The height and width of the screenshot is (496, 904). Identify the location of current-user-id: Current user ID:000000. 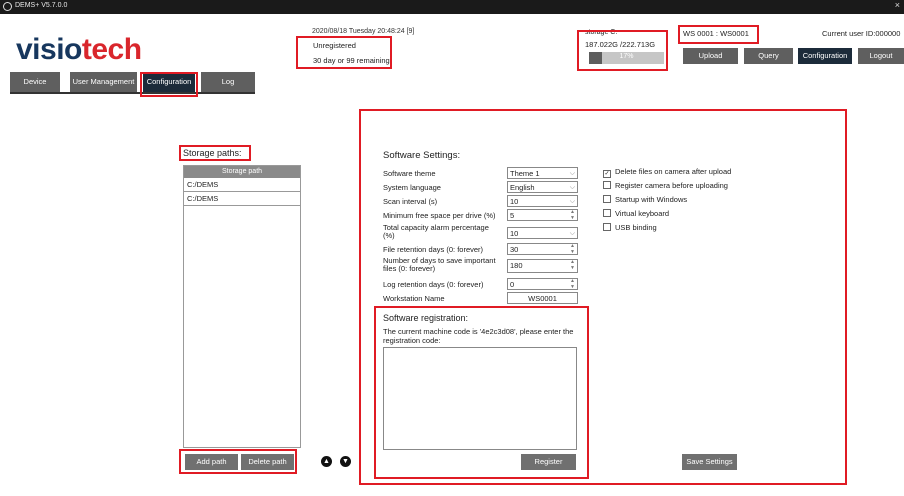
(861, 33).